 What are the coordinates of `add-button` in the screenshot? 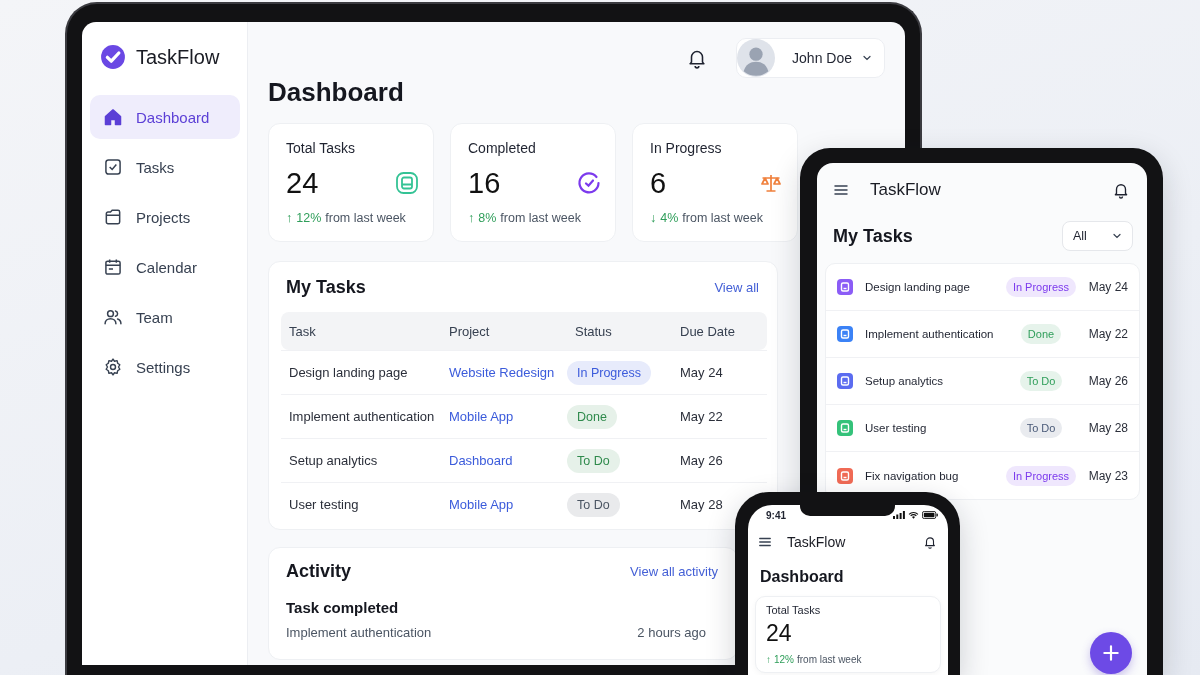 It's located at (1111, 653).